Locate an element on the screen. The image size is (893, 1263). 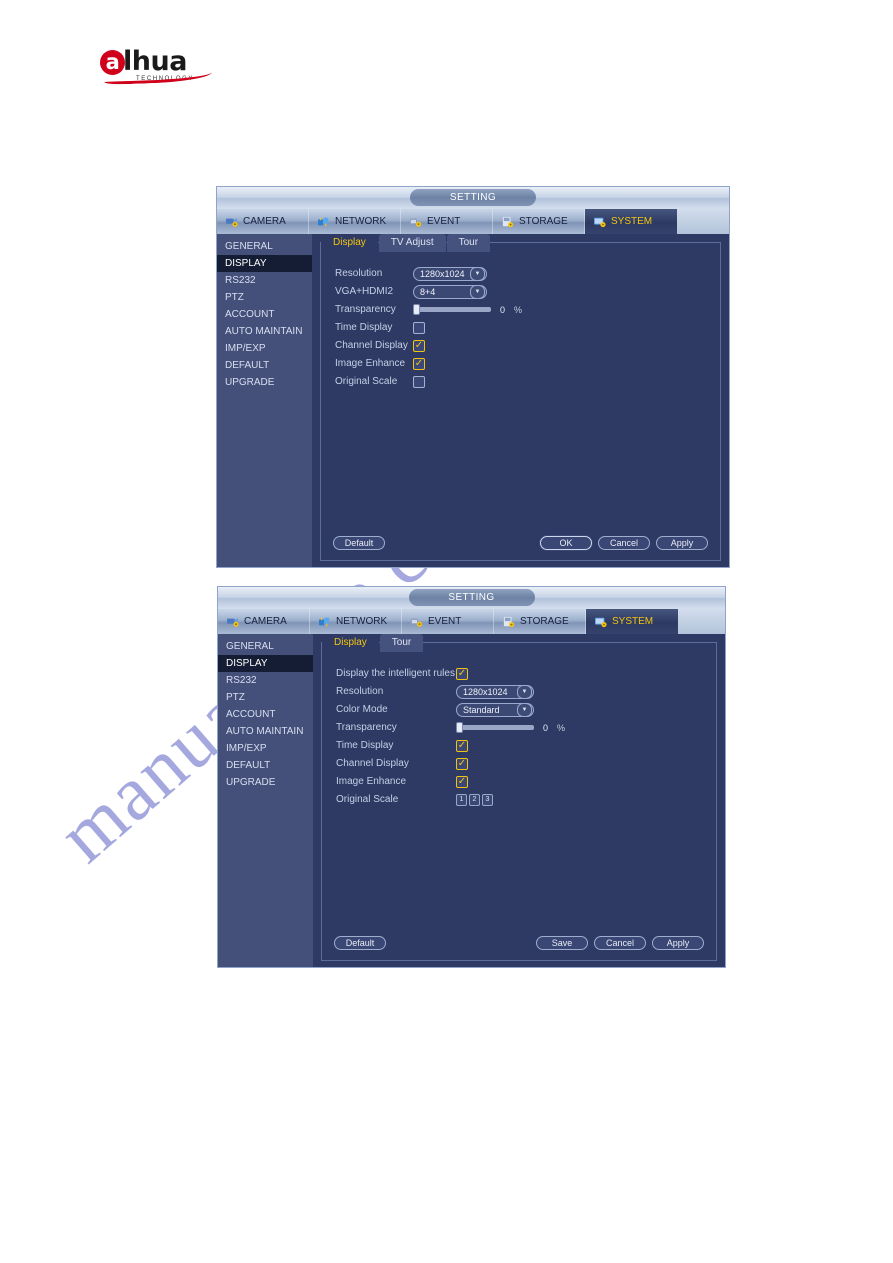
color-mode-label: Color Mode is located at coordinates (362, 709).